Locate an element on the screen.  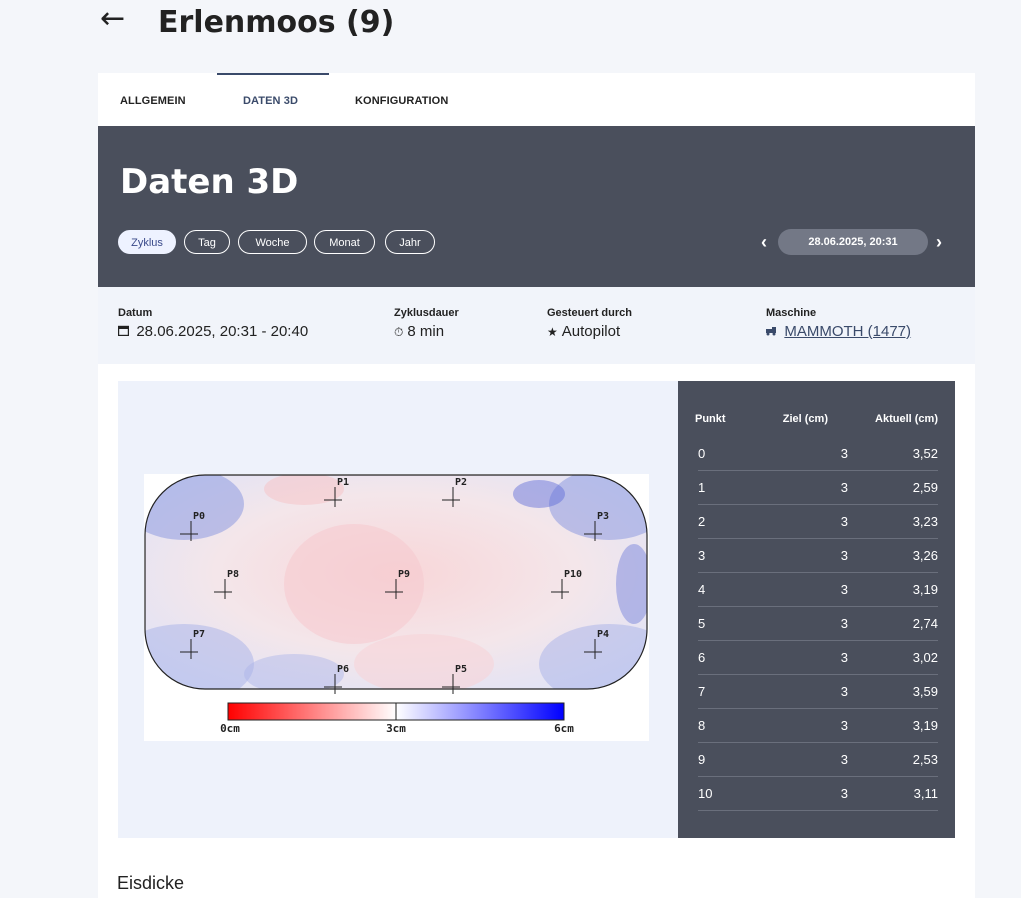
cell-aktuell: 3,02 is located at coordinates (925, 657).